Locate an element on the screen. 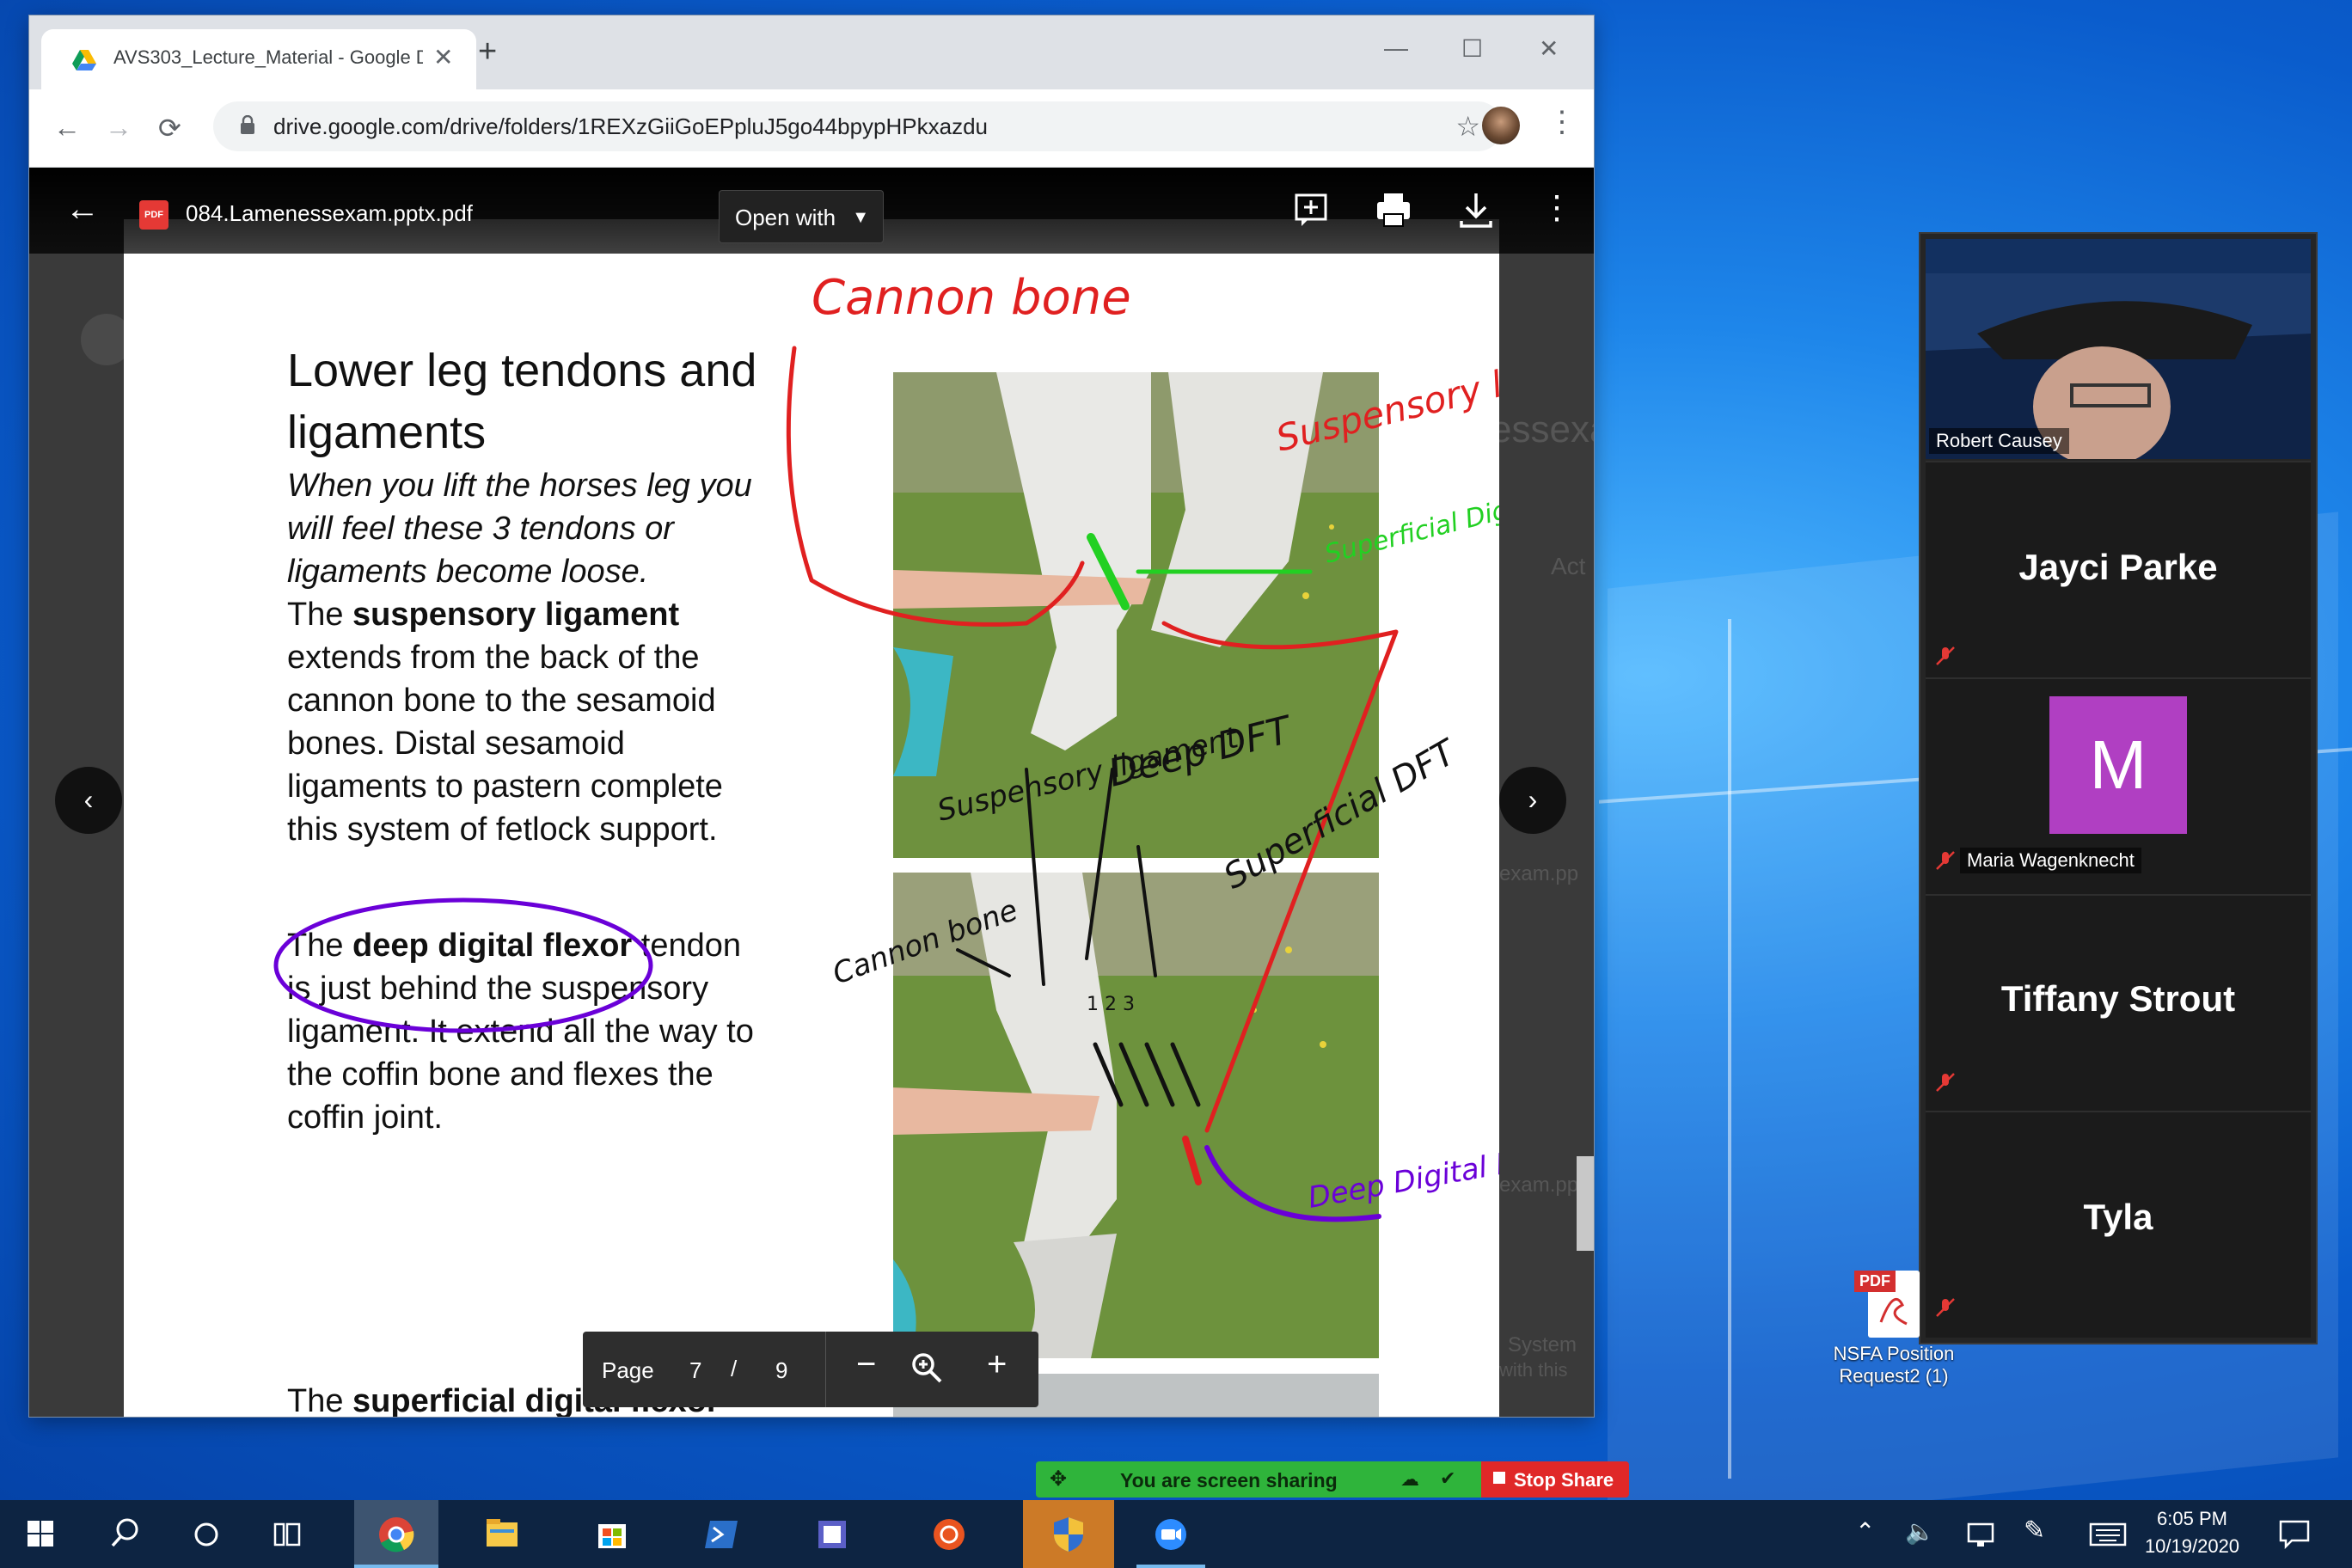 The image size is (2352, 1568). share-status: ✥ You are screen sharing ☁ ✔ is located at coordinates (1258, 1479).